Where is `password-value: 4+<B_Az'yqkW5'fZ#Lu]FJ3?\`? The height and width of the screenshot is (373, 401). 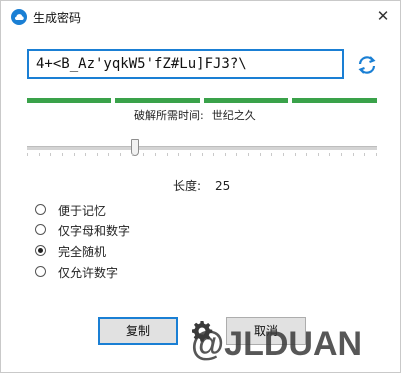
password-value: 4+<B_Az'yqkW5'fZ#Lu]FJ3?\ is located at coordinates (141, 64).